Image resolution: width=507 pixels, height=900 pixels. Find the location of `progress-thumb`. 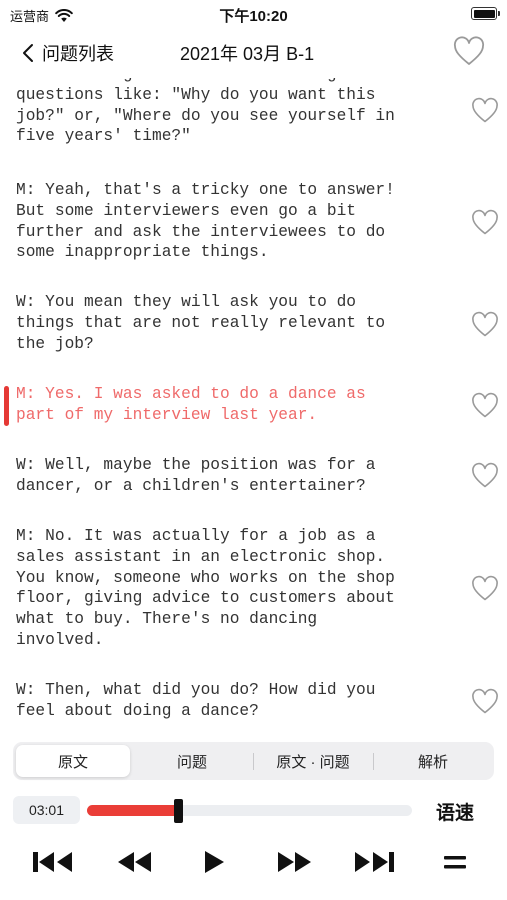

progress-thumb is located at coordinates (178, 811).